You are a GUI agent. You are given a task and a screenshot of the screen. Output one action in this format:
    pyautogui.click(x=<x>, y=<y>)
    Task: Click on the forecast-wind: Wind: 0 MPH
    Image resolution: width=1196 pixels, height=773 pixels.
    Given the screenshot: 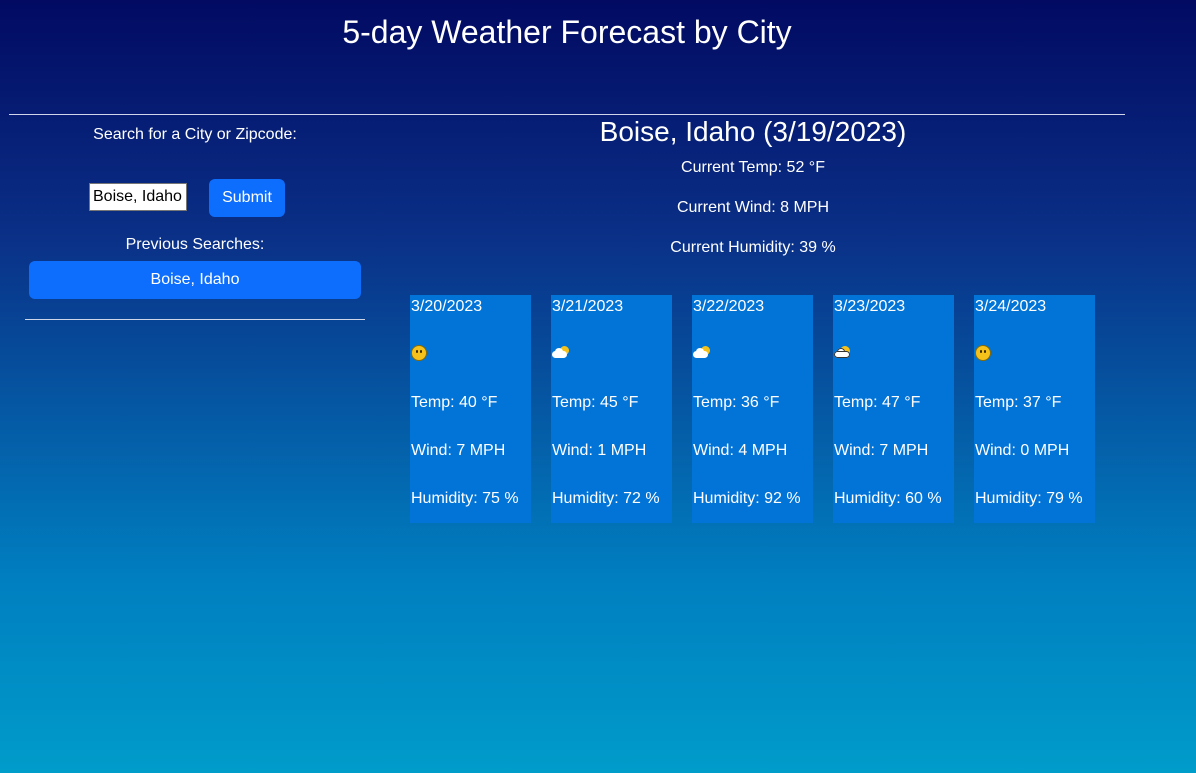 What is the action you would take?
    pyautogui.click(x=1022, y=450)
    